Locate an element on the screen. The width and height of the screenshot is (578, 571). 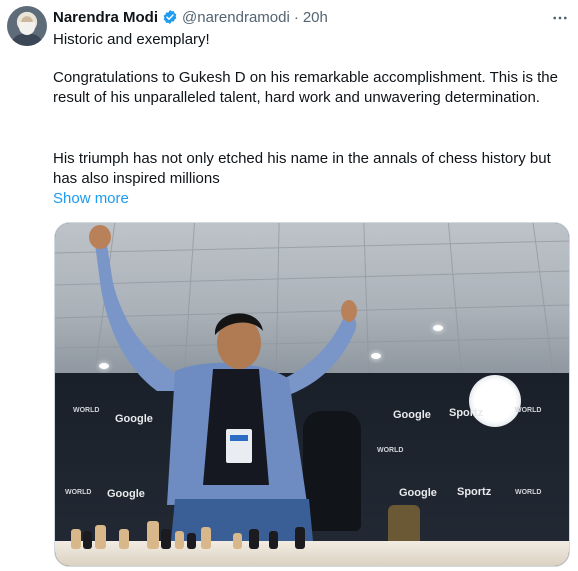
author-name: Narendra Modi is located at coordinates (105, 17).